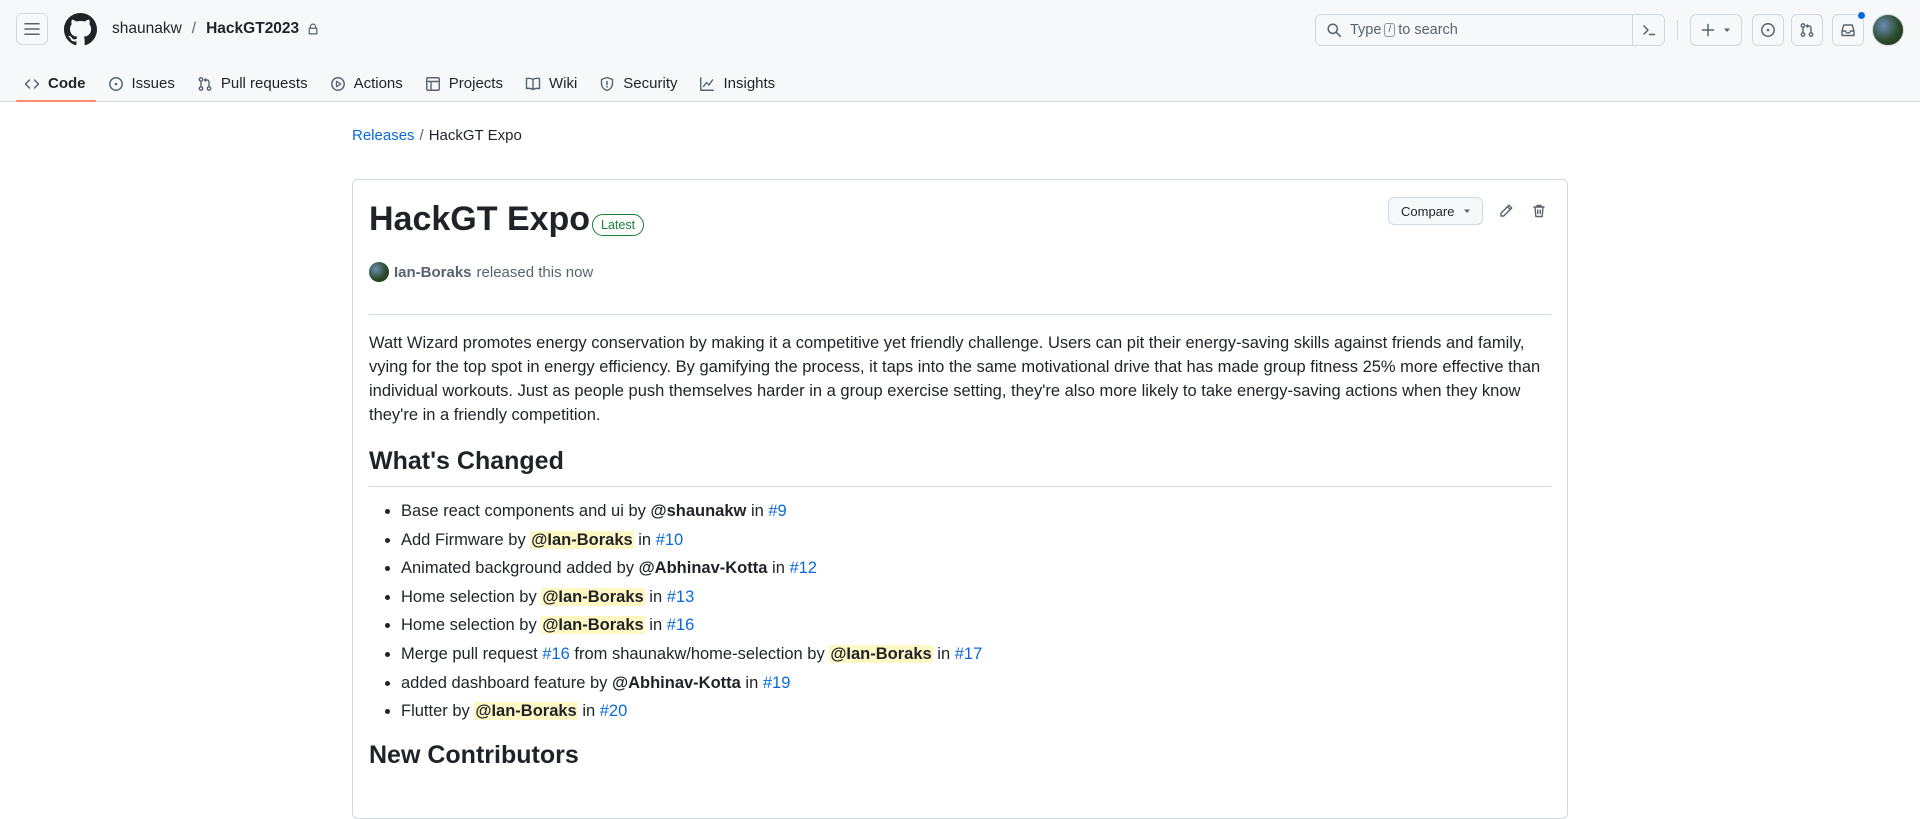 The width and height of the screenshot is (1920, 819). Describe the element at coordinates (147, 29) in the screenshot. I see `repo-owner-link: shaunakw` at that location.